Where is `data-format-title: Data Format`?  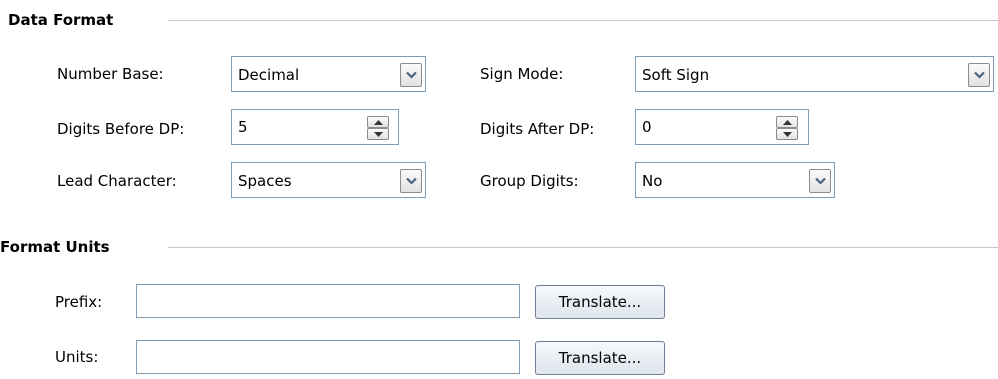 data-format-title: Data Format is located at coordinates (62, 20).